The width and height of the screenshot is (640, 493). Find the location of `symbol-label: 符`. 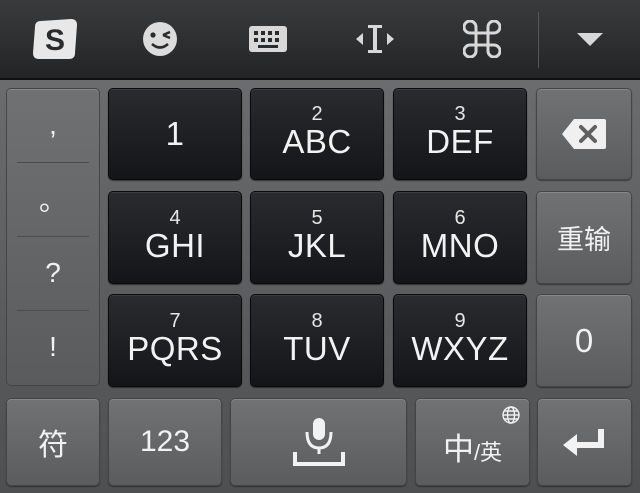

symbol-label: 符 is located at coordinates (53, 445).